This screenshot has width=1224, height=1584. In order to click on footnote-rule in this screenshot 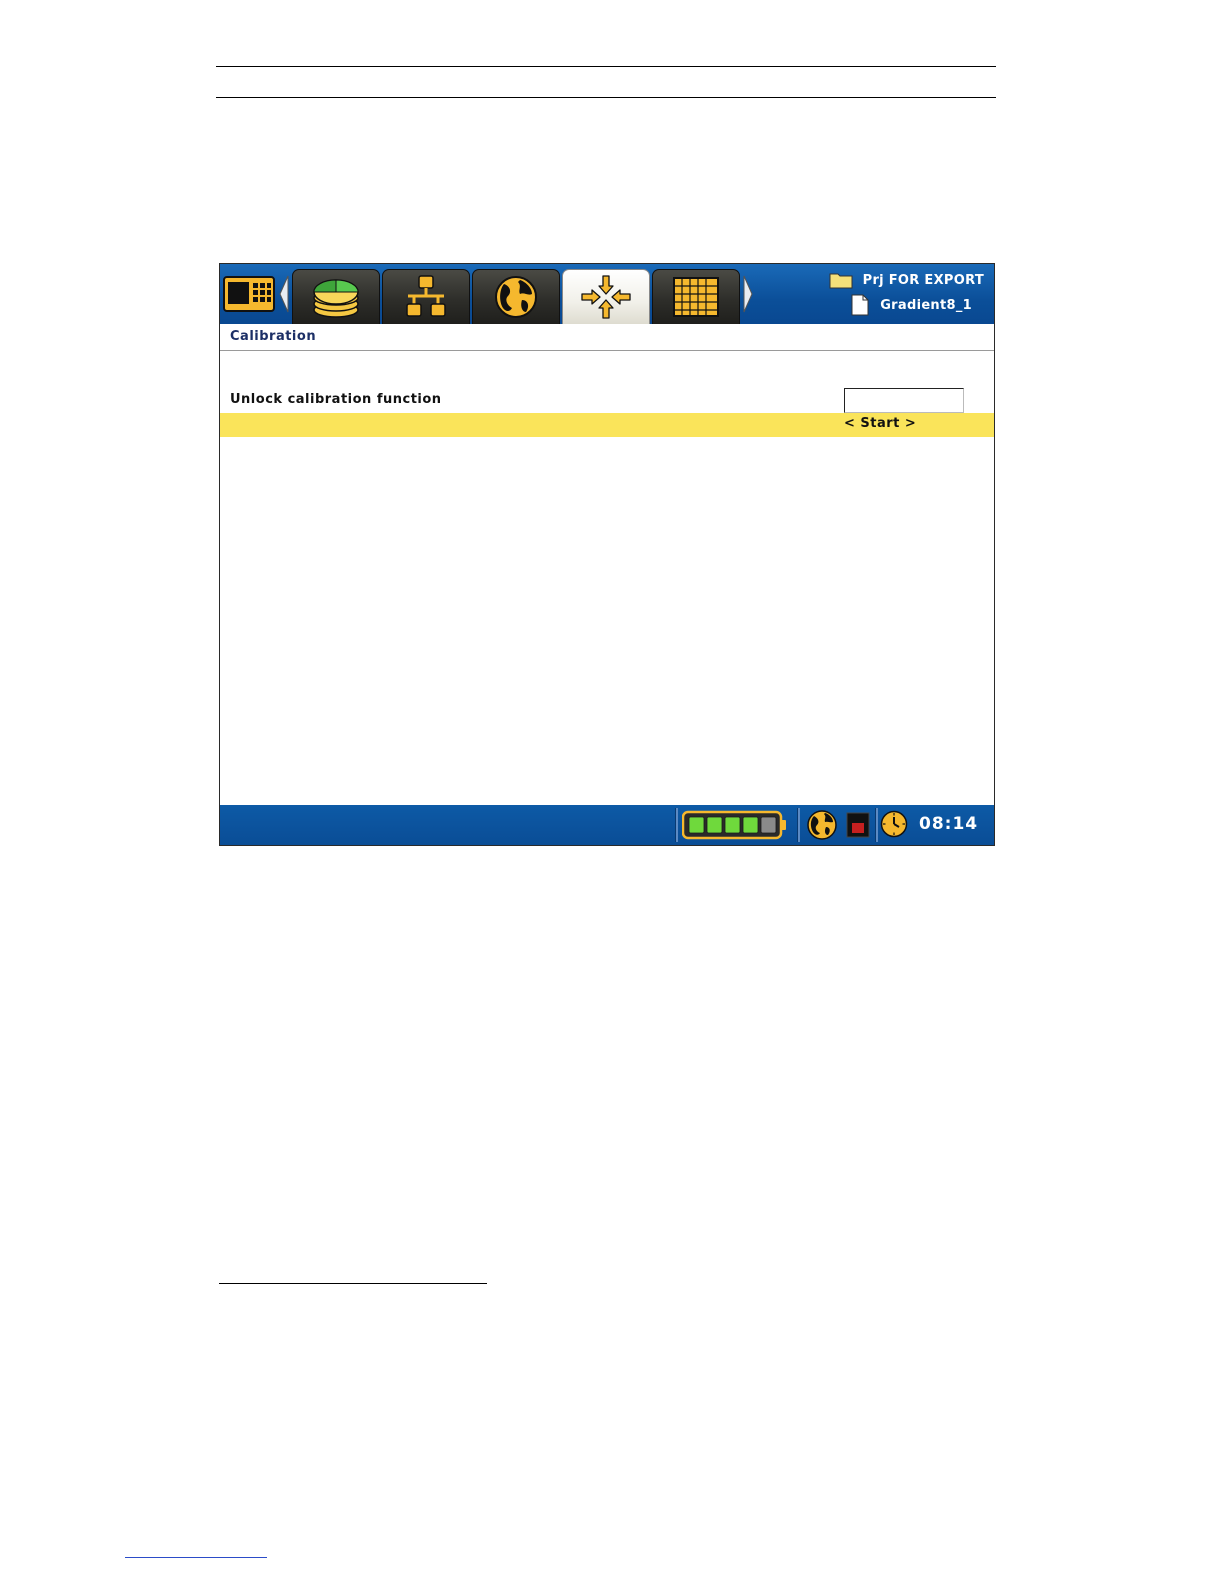, I will do `click(353, 1283)`.